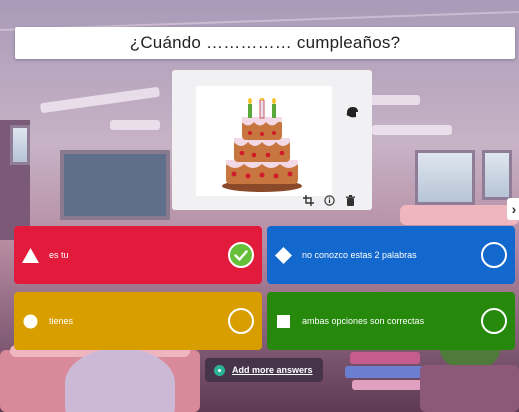 The width and height of the screenshot is (519, 412). Describe the element at coordinates (262, 145) in the screenshot. I see `birthday-cake-icon` at that location.